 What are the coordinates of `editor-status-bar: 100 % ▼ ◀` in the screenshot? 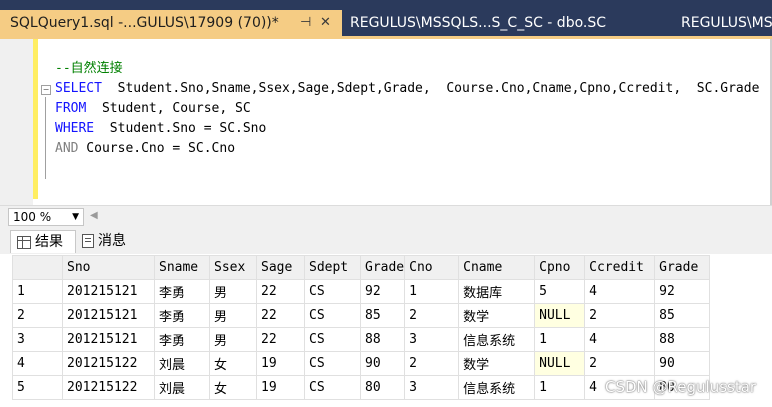 It's located at (386, 215).